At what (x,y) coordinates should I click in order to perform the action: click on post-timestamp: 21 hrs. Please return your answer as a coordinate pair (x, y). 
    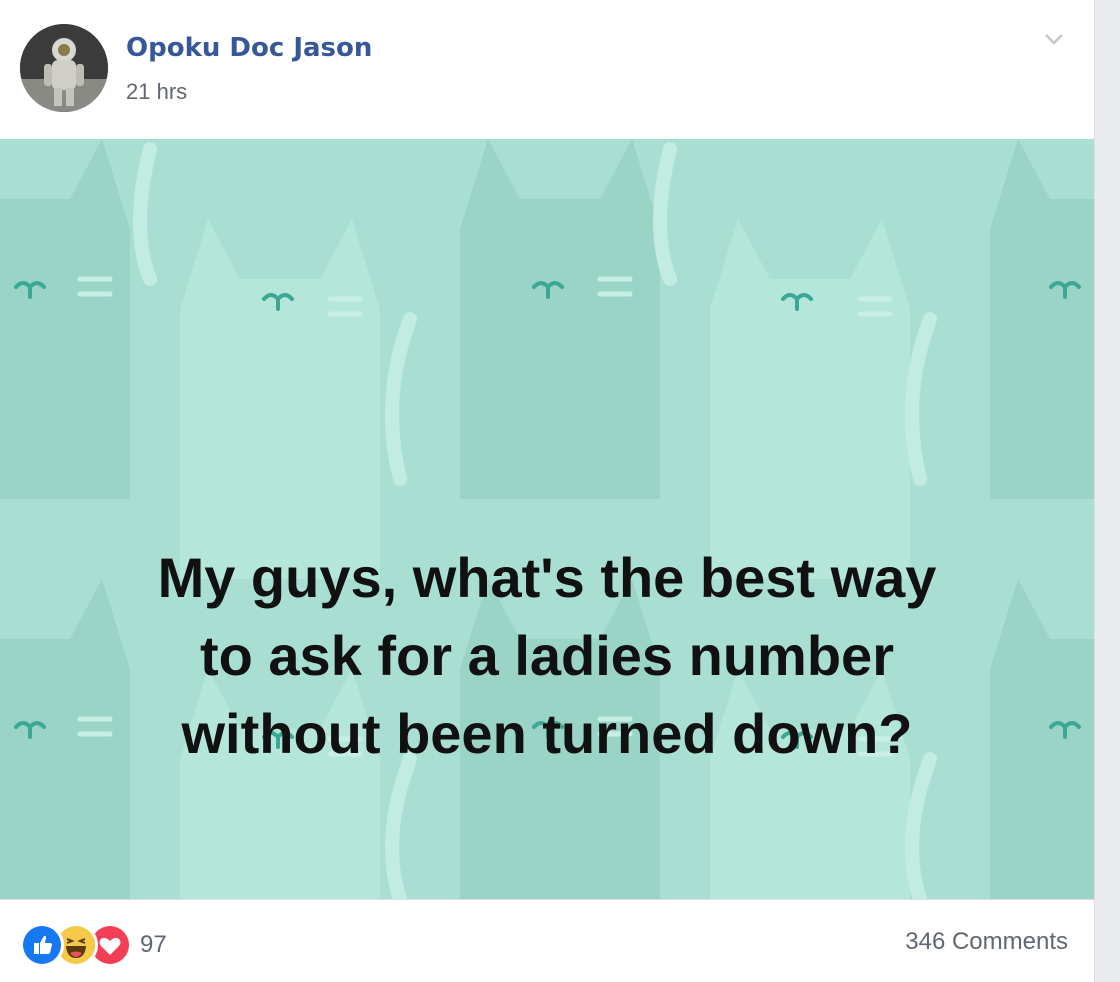
    Looking at the image, I should click on (156, 92).